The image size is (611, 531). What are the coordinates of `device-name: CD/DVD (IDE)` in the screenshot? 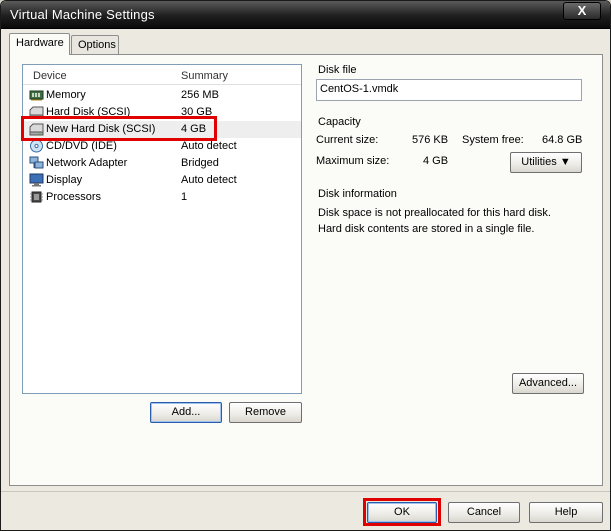 It's located at (81, 146).